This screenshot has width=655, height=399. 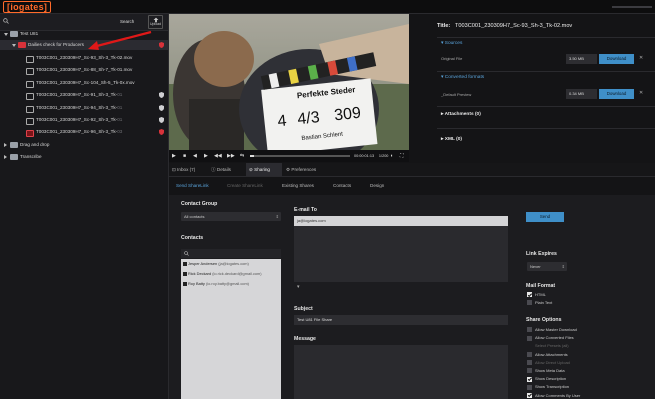 I want to click on subtab-send-sharelink: Send ShareLink, so click(x=192, y=186).